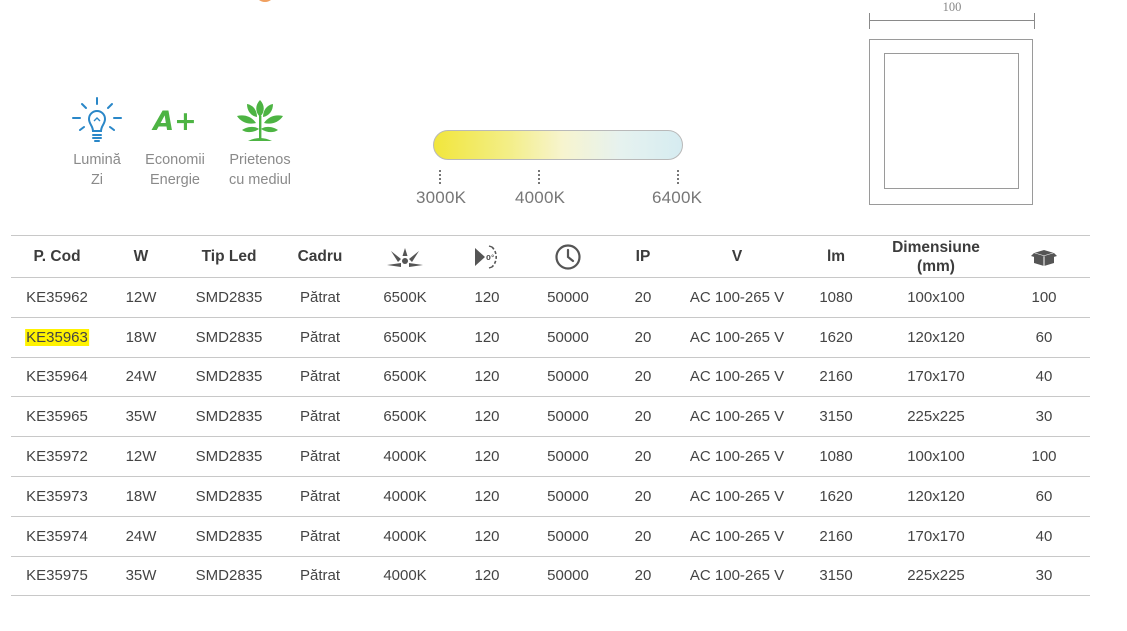  I want to click on dimension-cap-right, so click(1034, 21).